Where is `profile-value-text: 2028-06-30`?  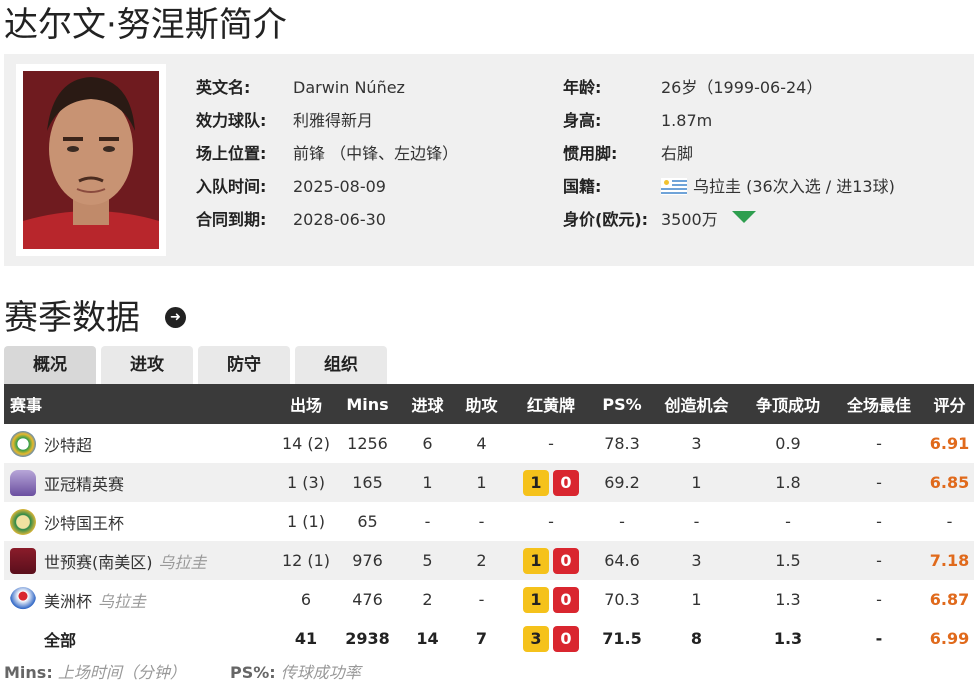
profile-value-text: 2028-06-30 is located at coordinates (339, 219).